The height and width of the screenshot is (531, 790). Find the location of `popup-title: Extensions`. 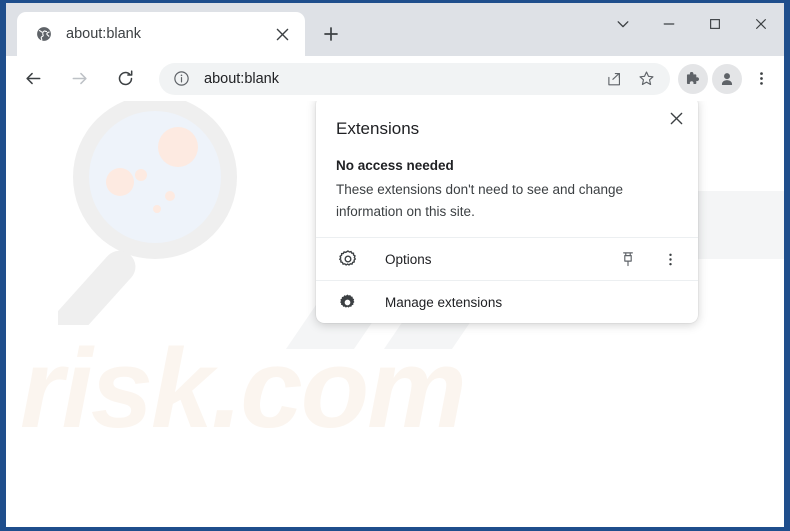

popup-title: Extensions is located at coordinates (378, 128).